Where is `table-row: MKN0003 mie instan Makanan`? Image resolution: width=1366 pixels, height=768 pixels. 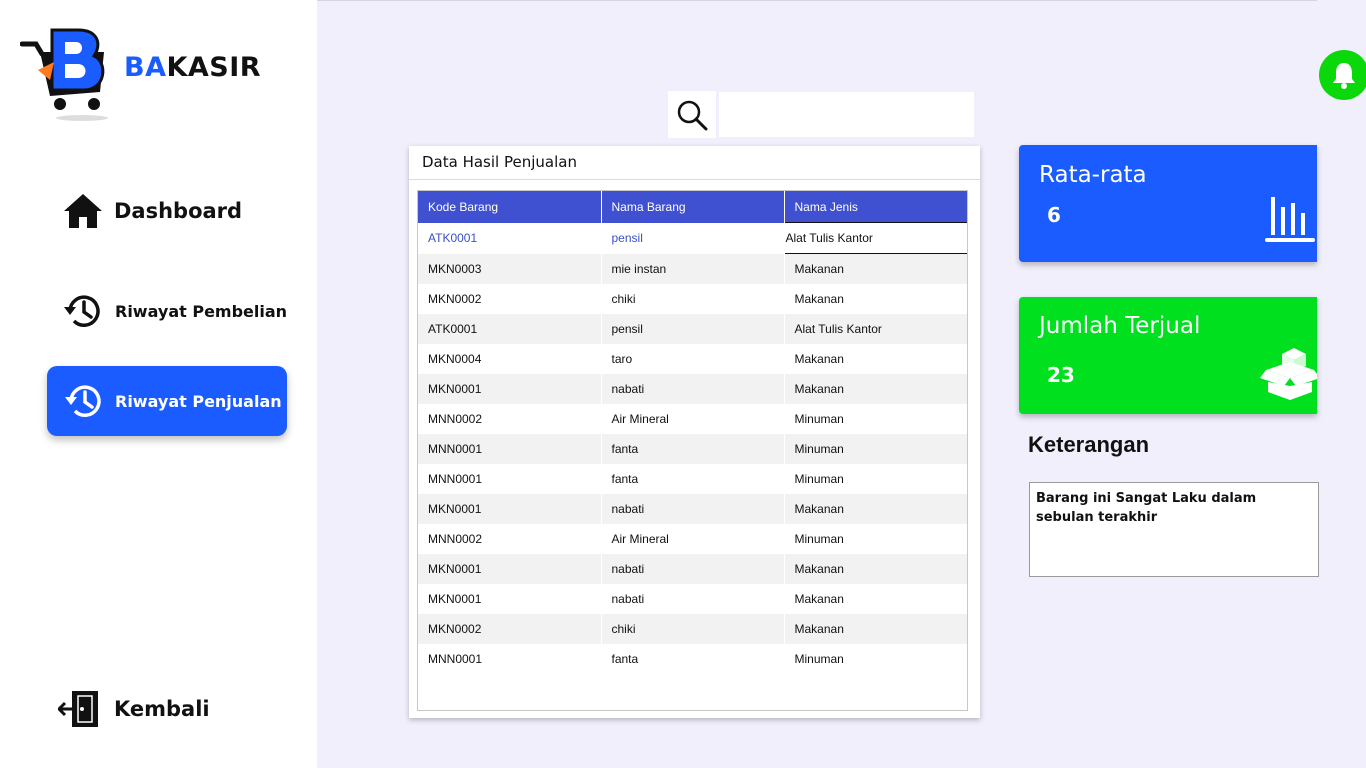
table-row: MKN0003 mie instan Makanan is located at coordinates (692, 268).